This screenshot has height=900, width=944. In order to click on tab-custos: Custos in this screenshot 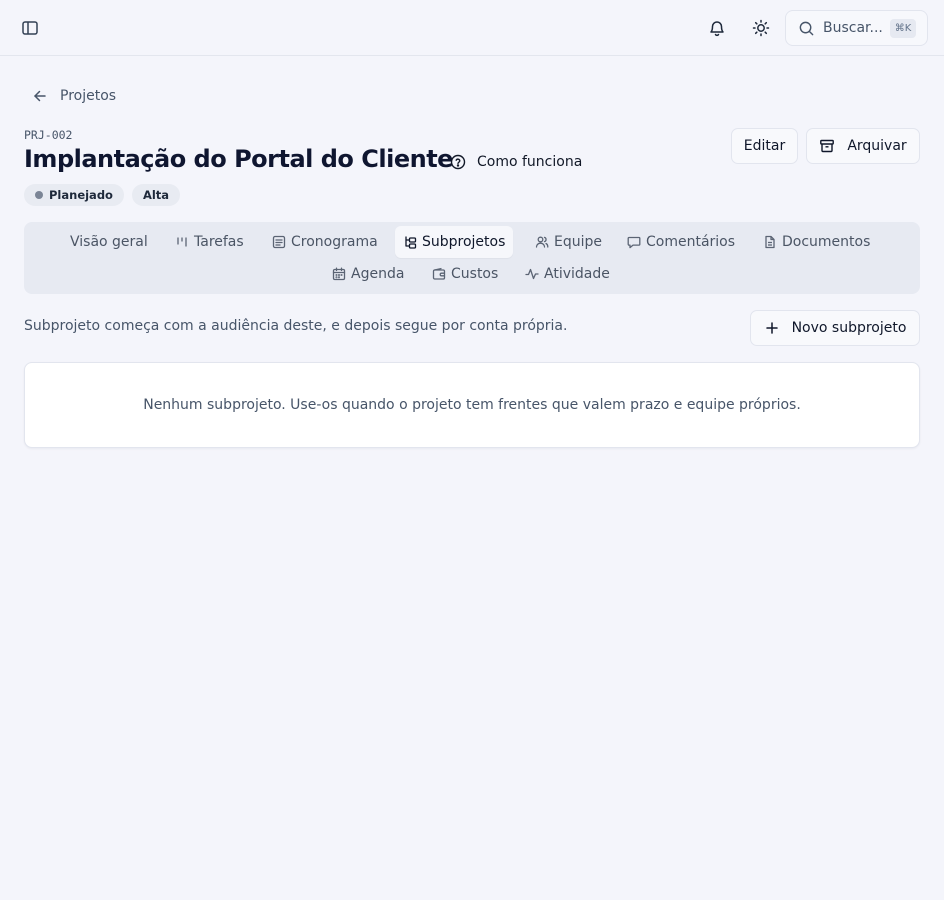, I will do `click(465, 274)`.